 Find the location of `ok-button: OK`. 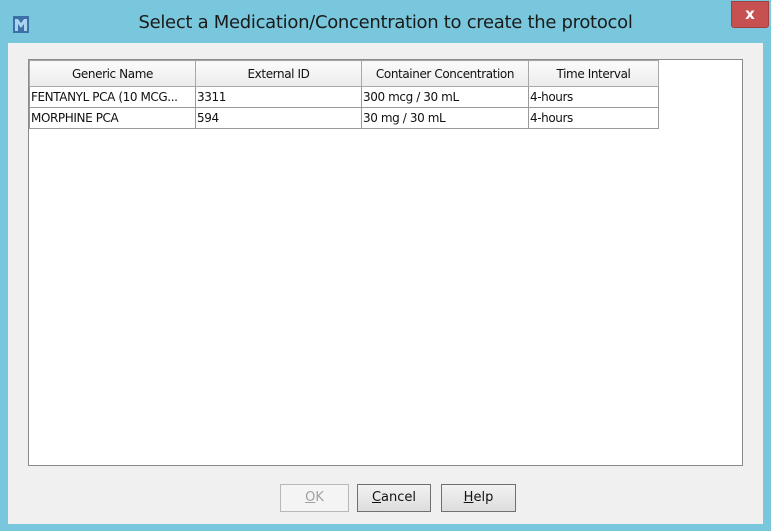

ok-button: OK is located at coordinates (314, 498).